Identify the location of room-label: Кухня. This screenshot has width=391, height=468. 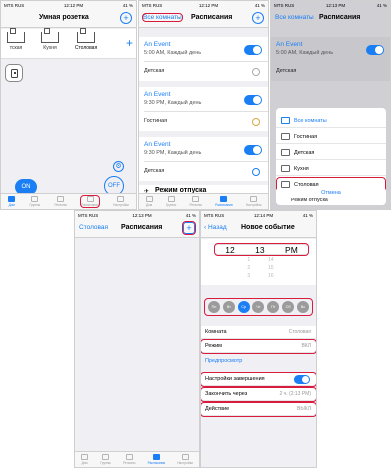
(50, 48).